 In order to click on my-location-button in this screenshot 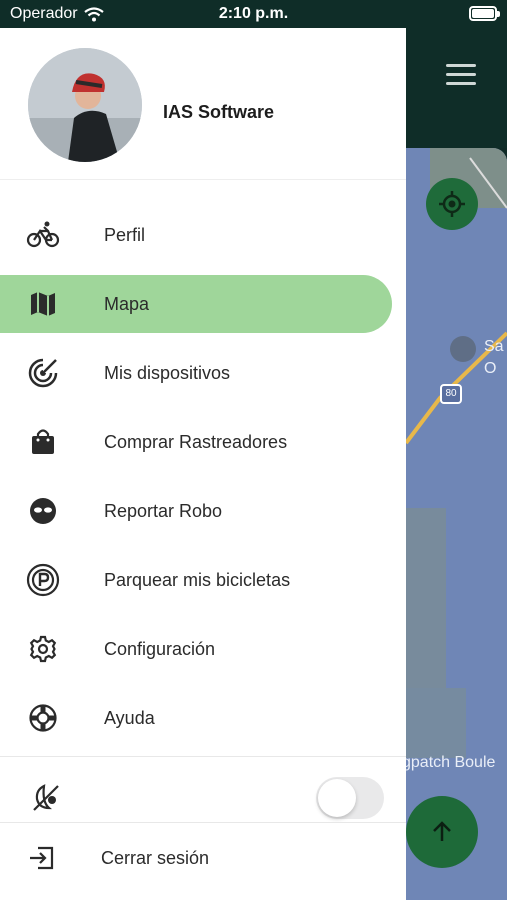, I will do `click(452, 204)`.